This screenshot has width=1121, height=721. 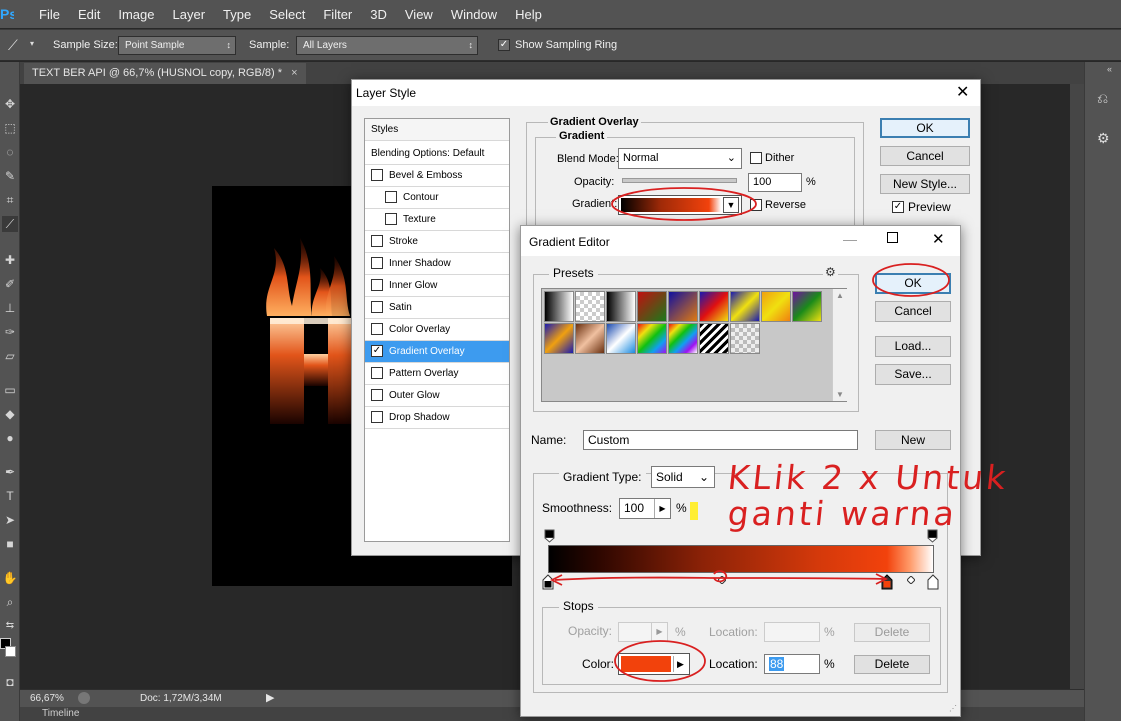 I want to click on eraser-tool-icon: ▱, so click(x=10, y=356).